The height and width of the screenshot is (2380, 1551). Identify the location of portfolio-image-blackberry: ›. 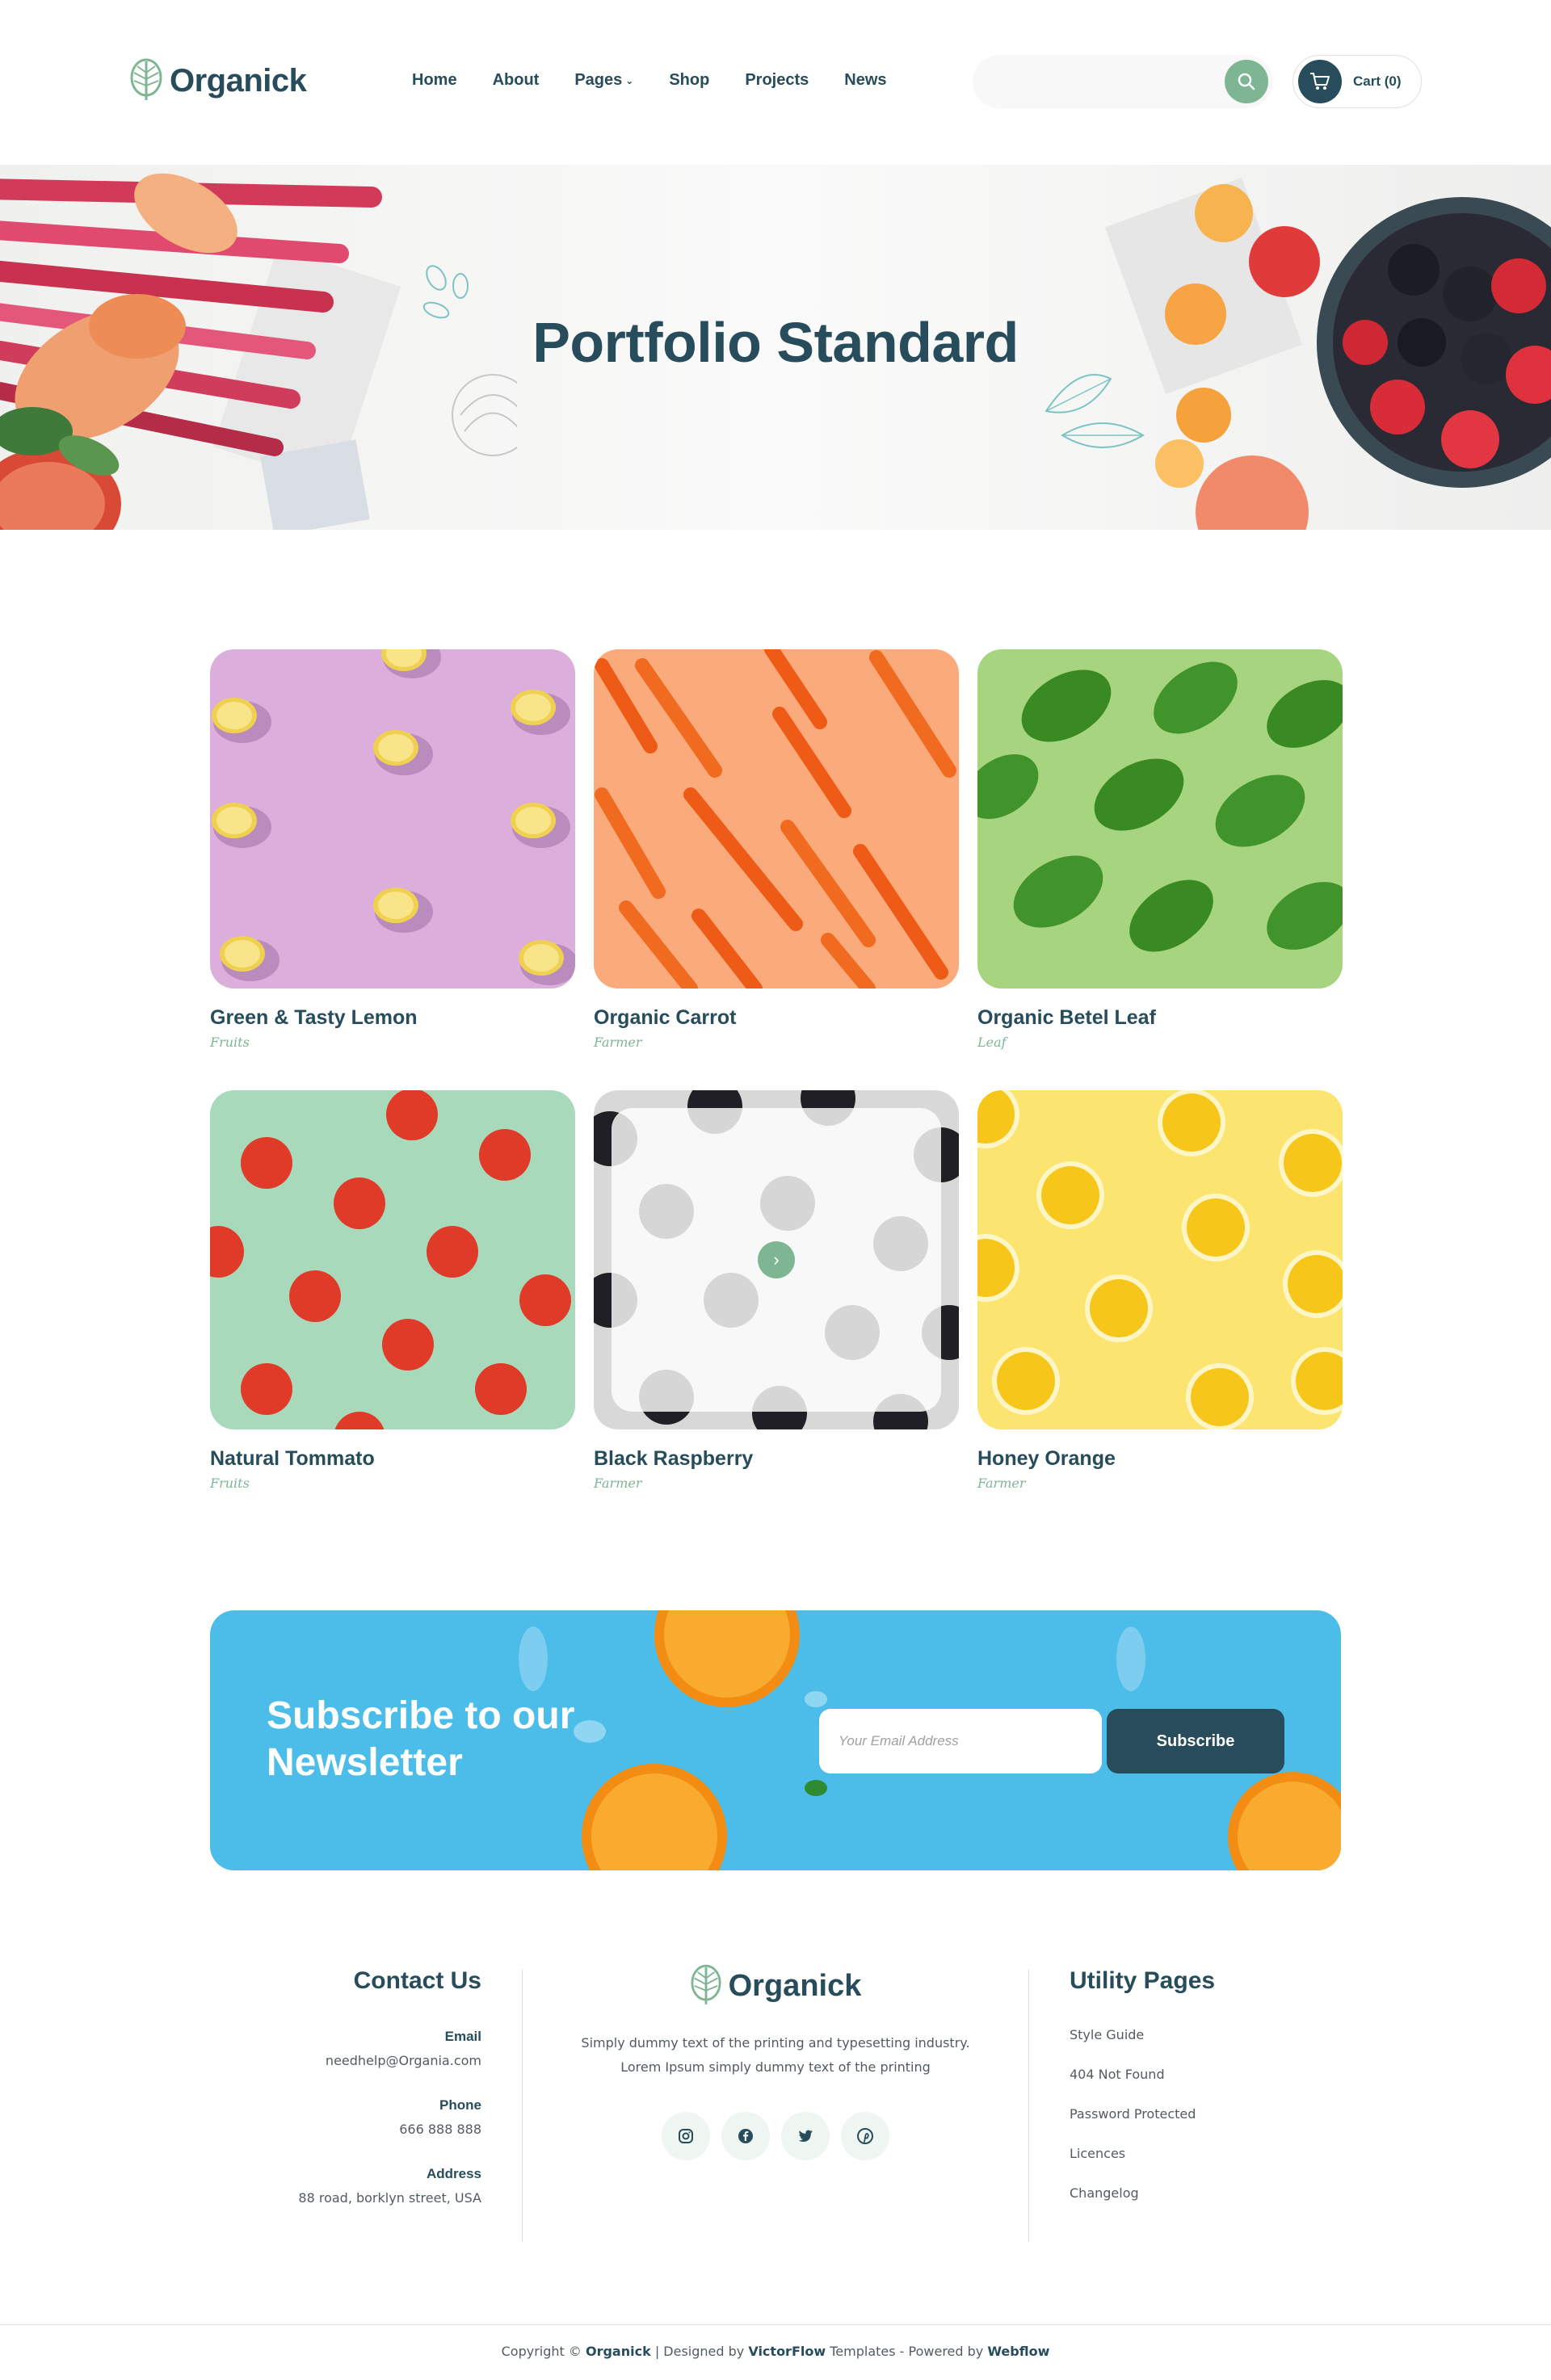
(777, 1259).